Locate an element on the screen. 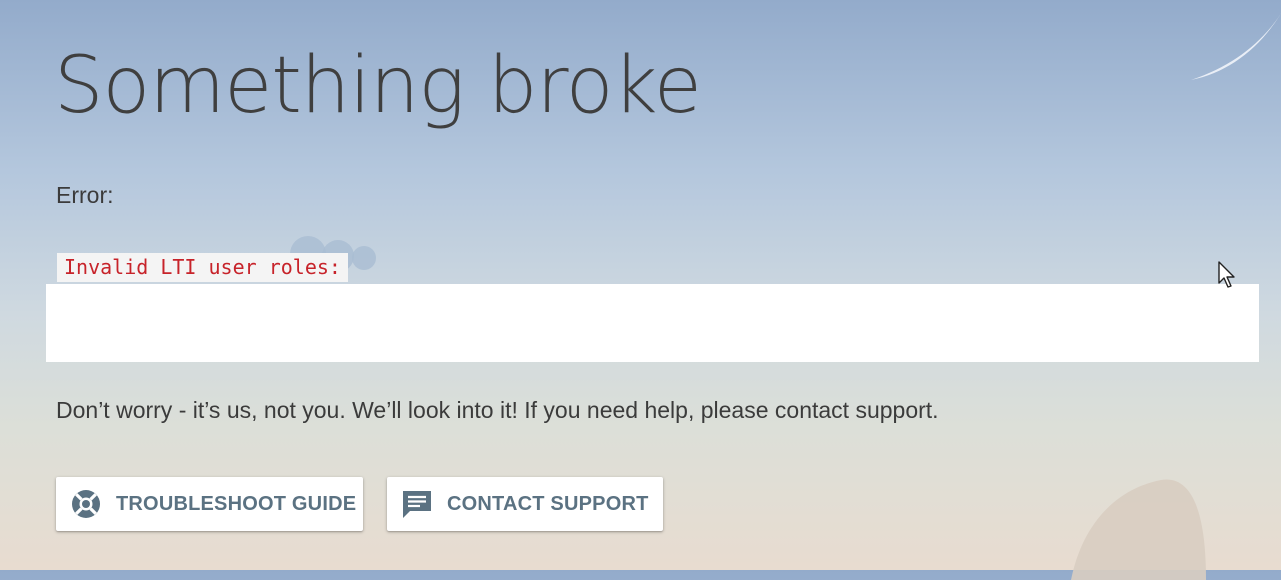 Image resolution: width=1281 pixels, height=580 pixels. mouse-cursor-icon is located at coordinates (1226, 274).